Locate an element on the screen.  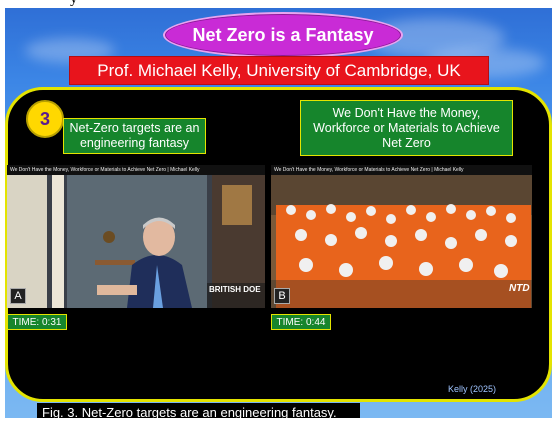
left-time-box: TIME: 0:31 is located at coordinates (37, 322).